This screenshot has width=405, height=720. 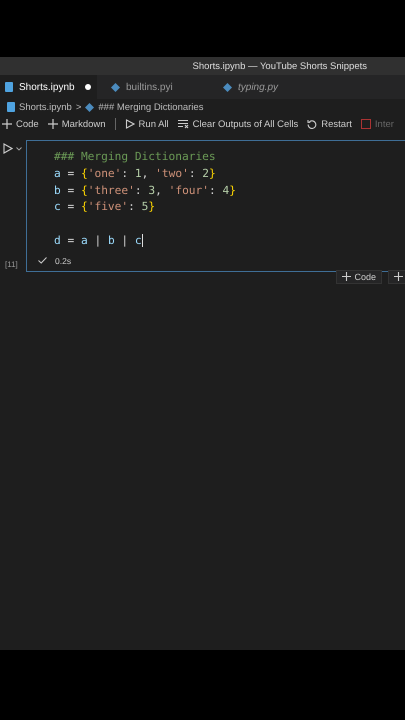 I want to click on restart-icon, so click(x=312, y=124).